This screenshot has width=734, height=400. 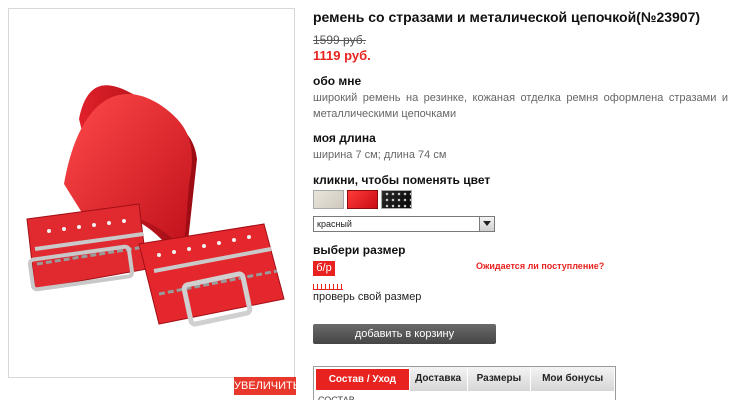 What do you see at coordinates (486, 224) in the screenshot?
I see `chevron-down-icon` at bounding box center [486, 224].